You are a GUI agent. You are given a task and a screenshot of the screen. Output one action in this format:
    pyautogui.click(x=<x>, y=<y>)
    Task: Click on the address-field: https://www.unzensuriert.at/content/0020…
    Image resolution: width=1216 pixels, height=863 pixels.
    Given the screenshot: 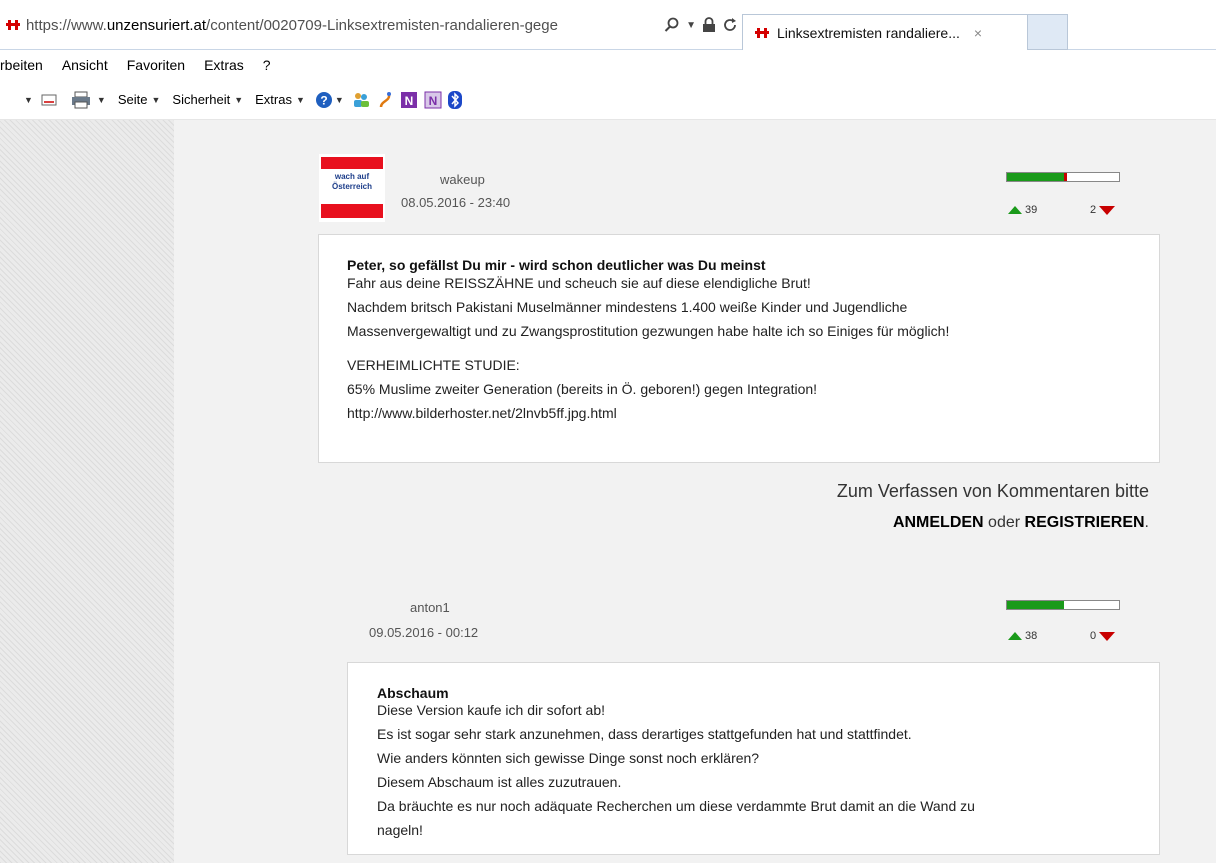 What is the action you would take?
    pyautogui.click(x=369, y=25)
    